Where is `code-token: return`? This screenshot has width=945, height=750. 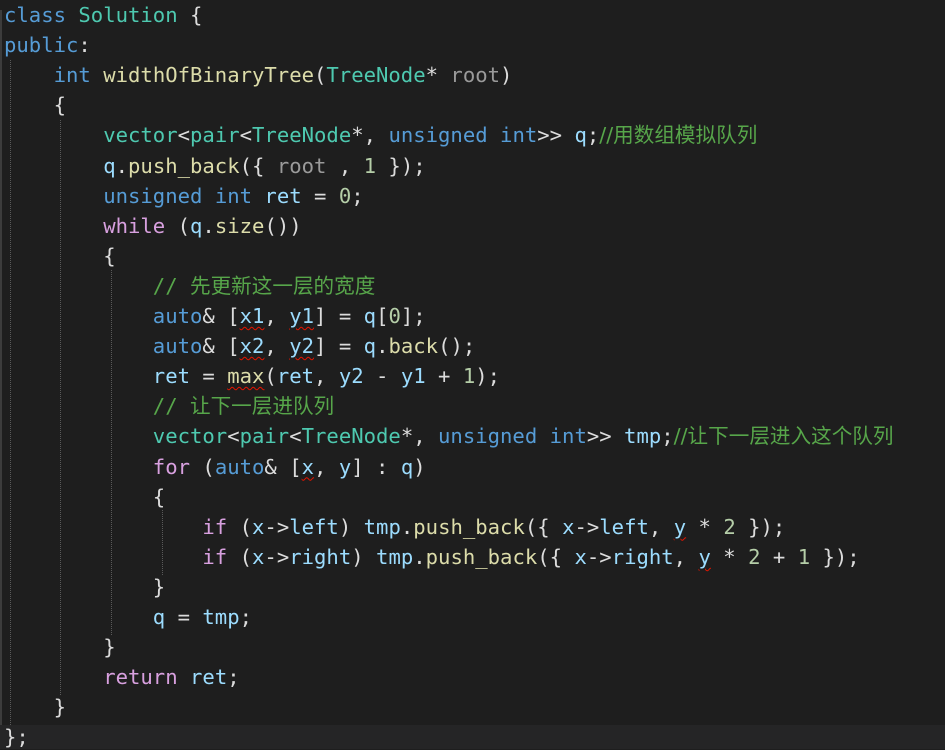 code-token: return is located at coordinates (140, 677).